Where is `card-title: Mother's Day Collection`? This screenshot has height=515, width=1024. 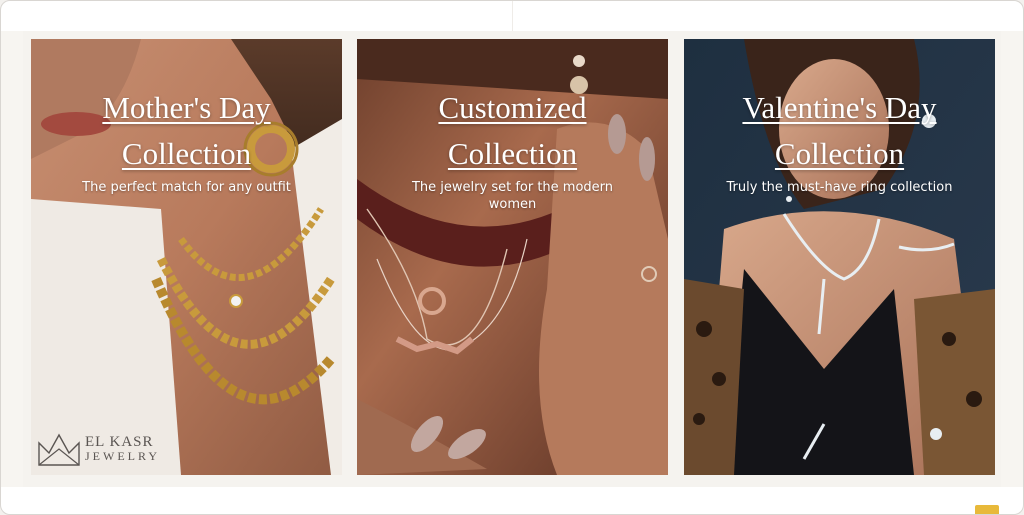
card-title: Mother's Day Collection is located at coordinates (186, 131).